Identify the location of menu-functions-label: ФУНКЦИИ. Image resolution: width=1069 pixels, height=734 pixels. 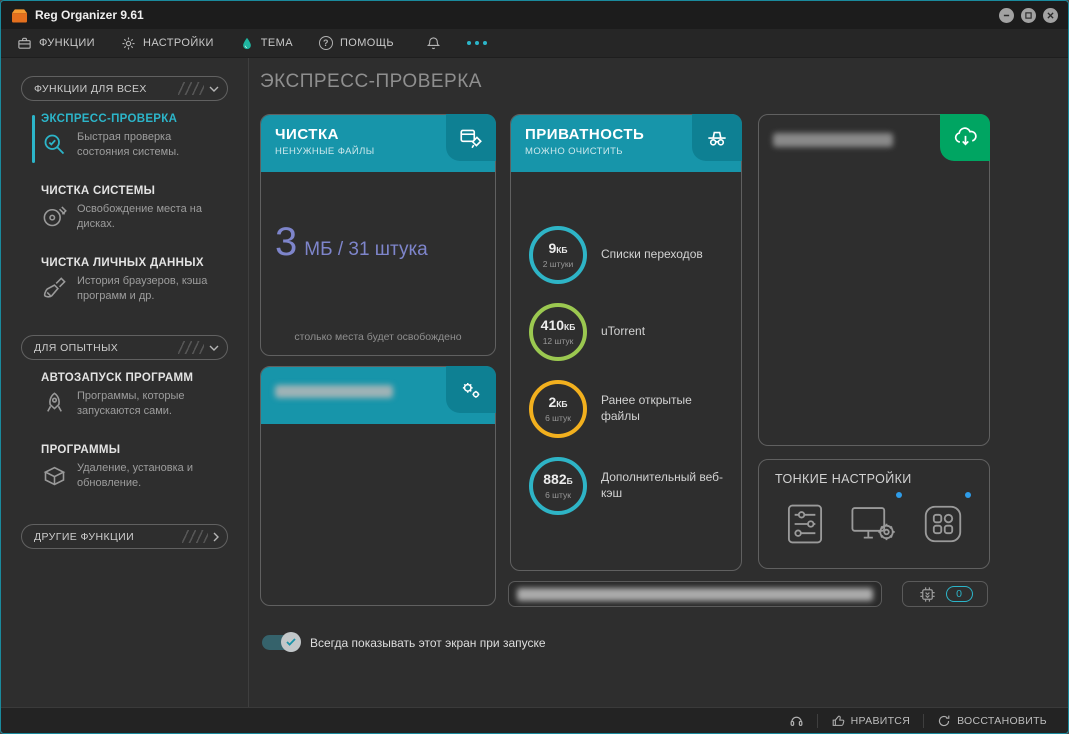
(67, 43).